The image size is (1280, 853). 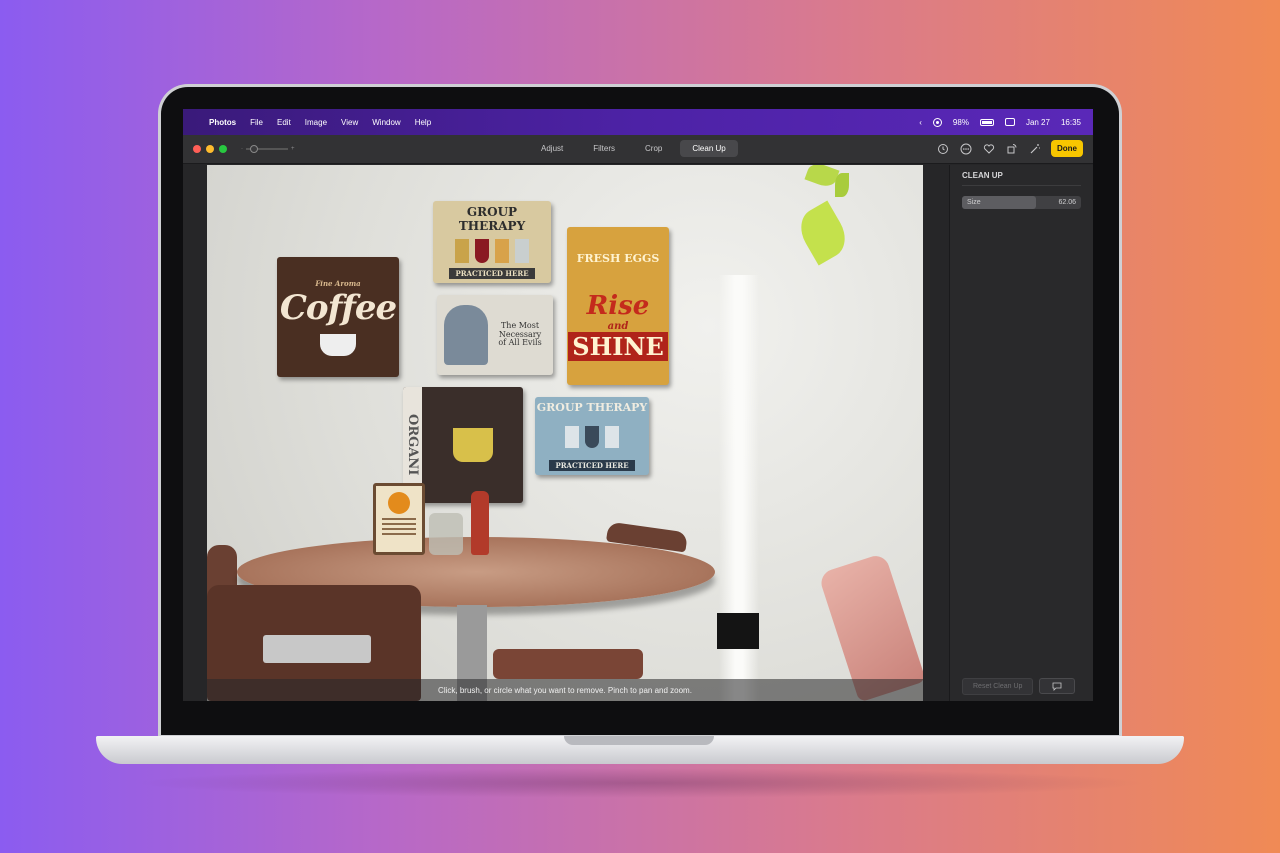 I want to click on coffee-cup-icon, so click(x=338, y=344).